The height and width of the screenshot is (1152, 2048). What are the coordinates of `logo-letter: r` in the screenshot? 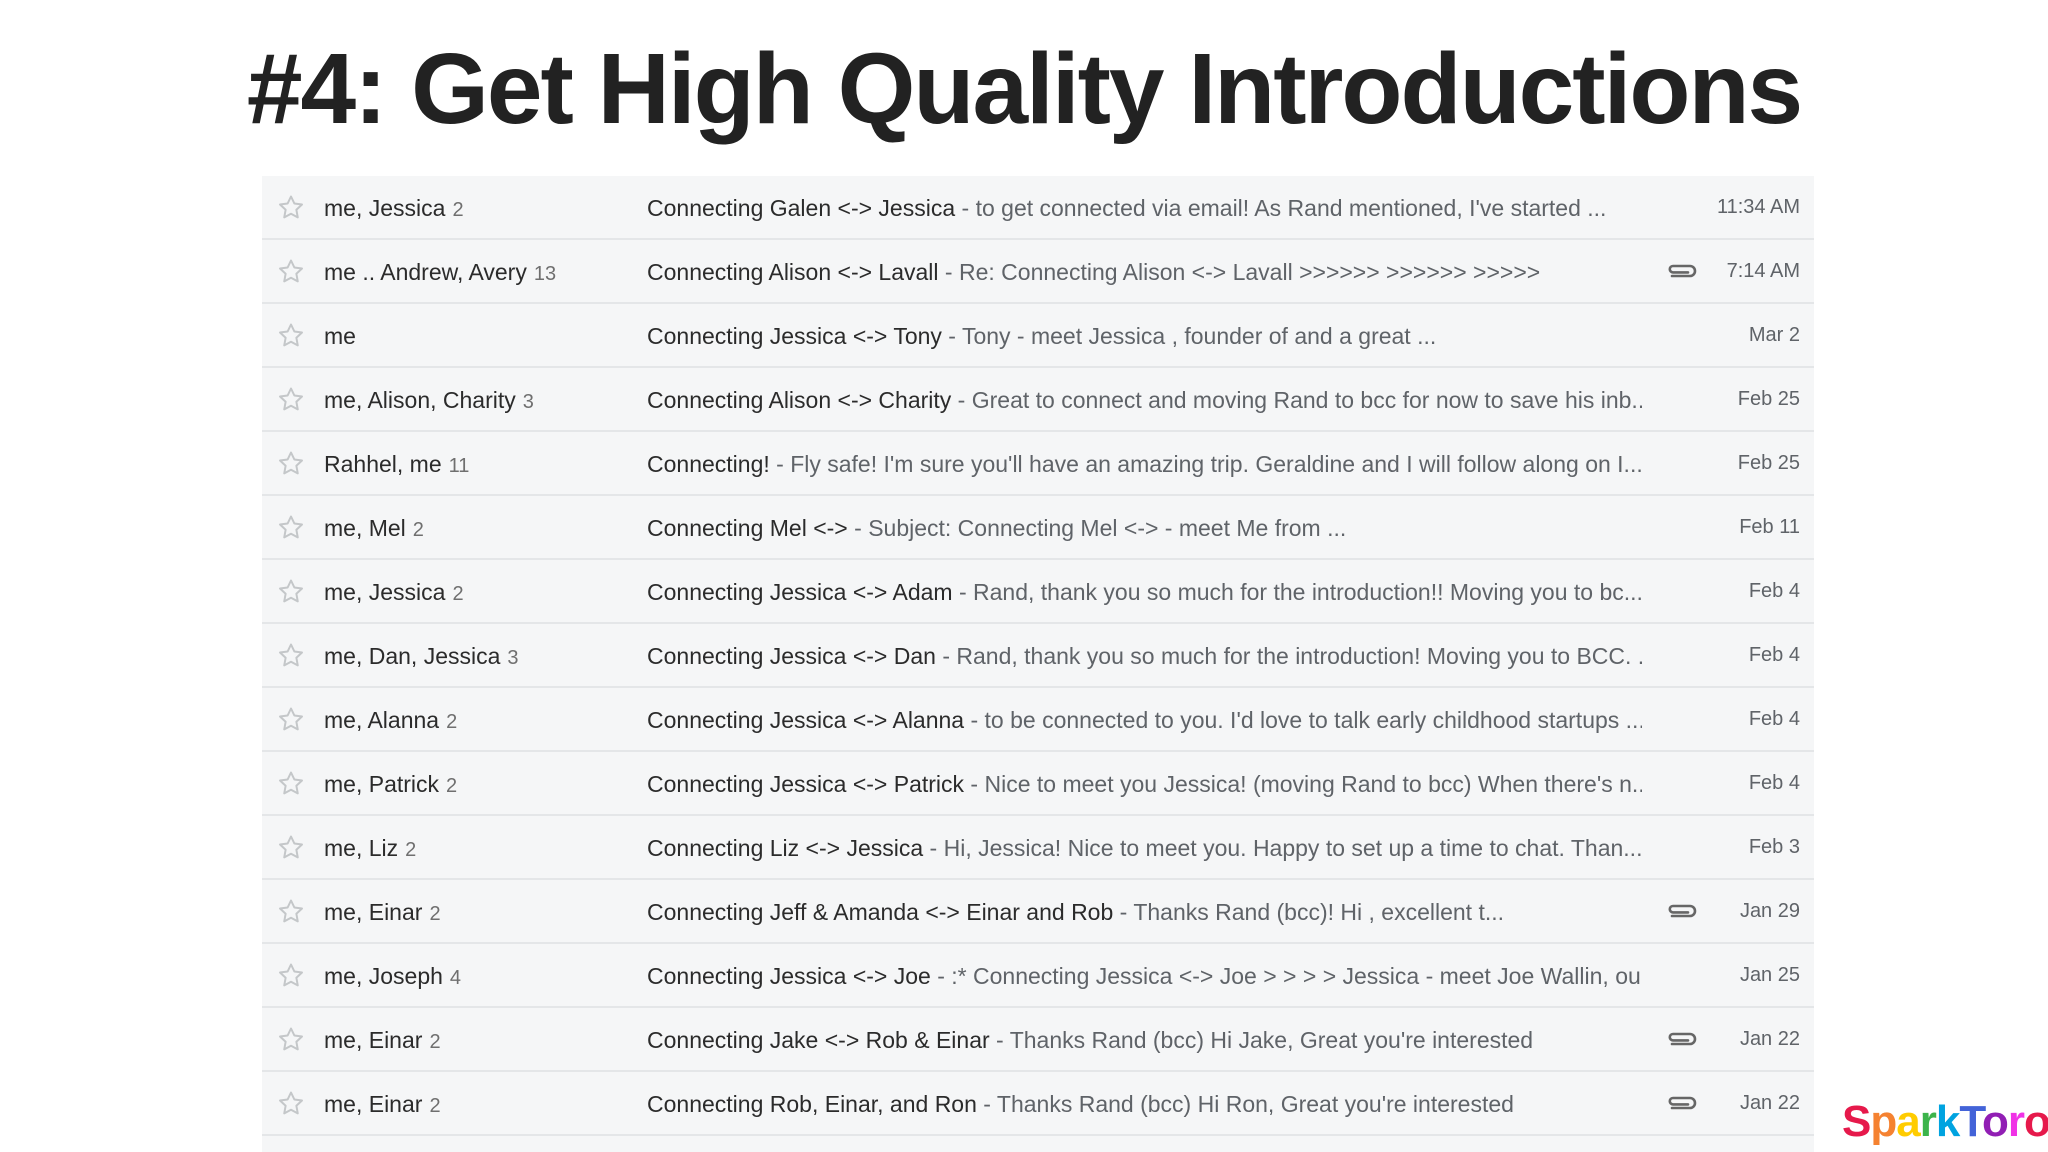 It's located at (2016, 1121).